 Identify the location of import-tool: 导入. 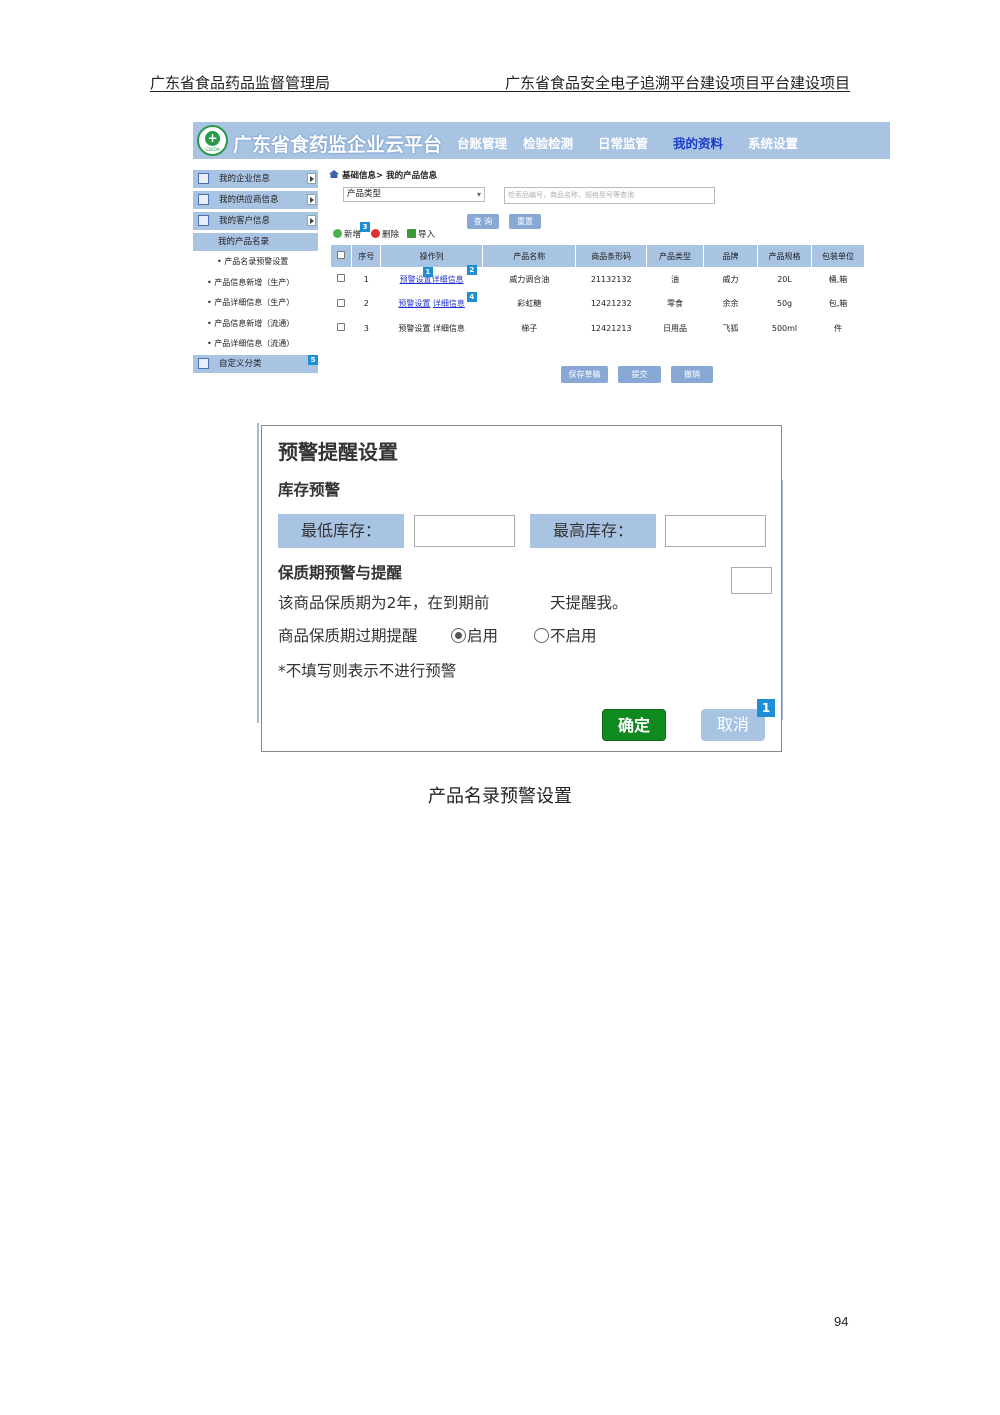
(421, 234).